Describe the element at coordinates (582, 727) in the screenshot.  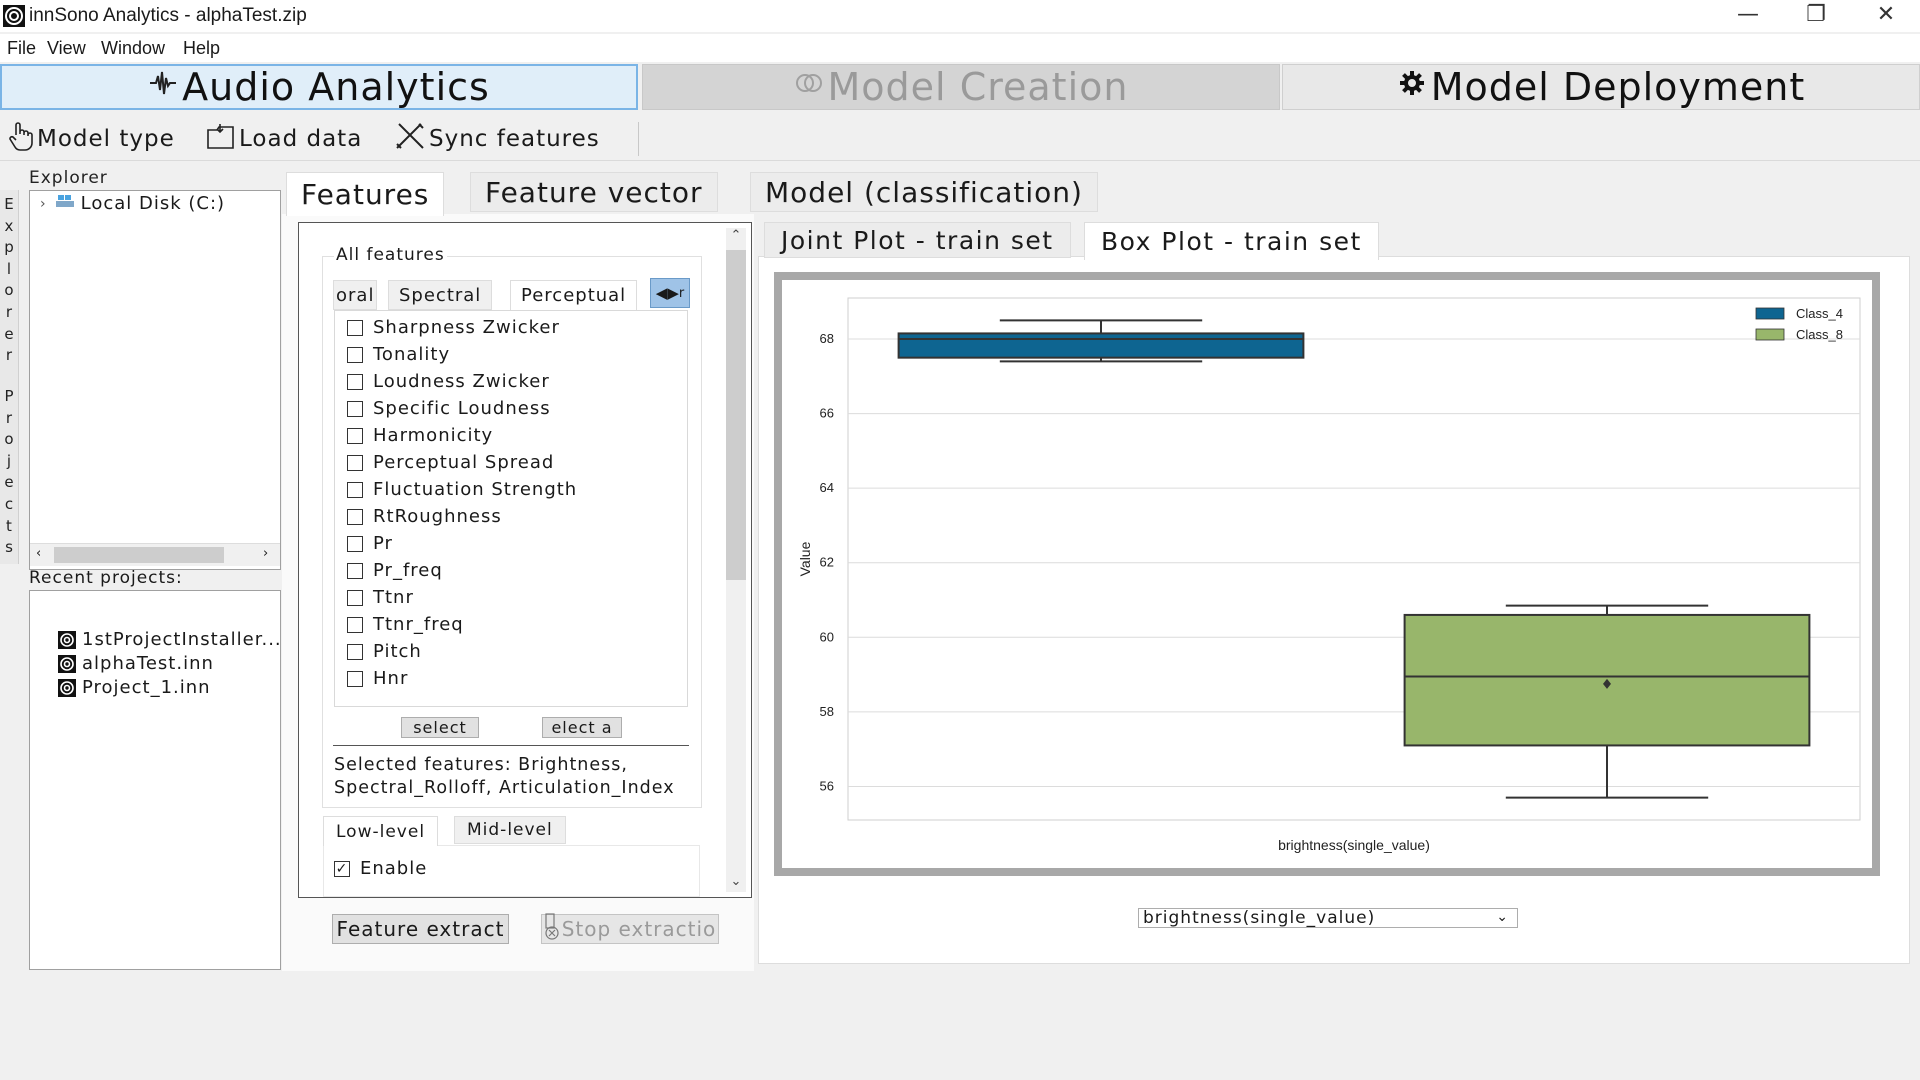
I see `deselect-all-button: elect a` at that location.